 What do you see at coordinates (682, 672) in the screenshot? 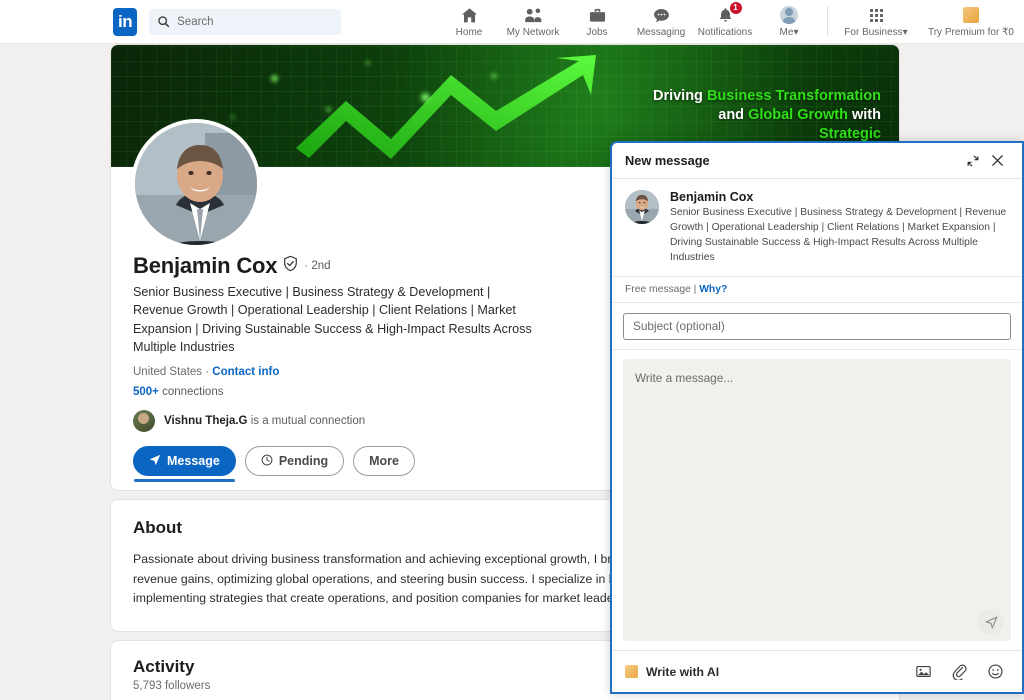
I see `write-with-ai-button: Write with AI` at bounding box center [682, 672].